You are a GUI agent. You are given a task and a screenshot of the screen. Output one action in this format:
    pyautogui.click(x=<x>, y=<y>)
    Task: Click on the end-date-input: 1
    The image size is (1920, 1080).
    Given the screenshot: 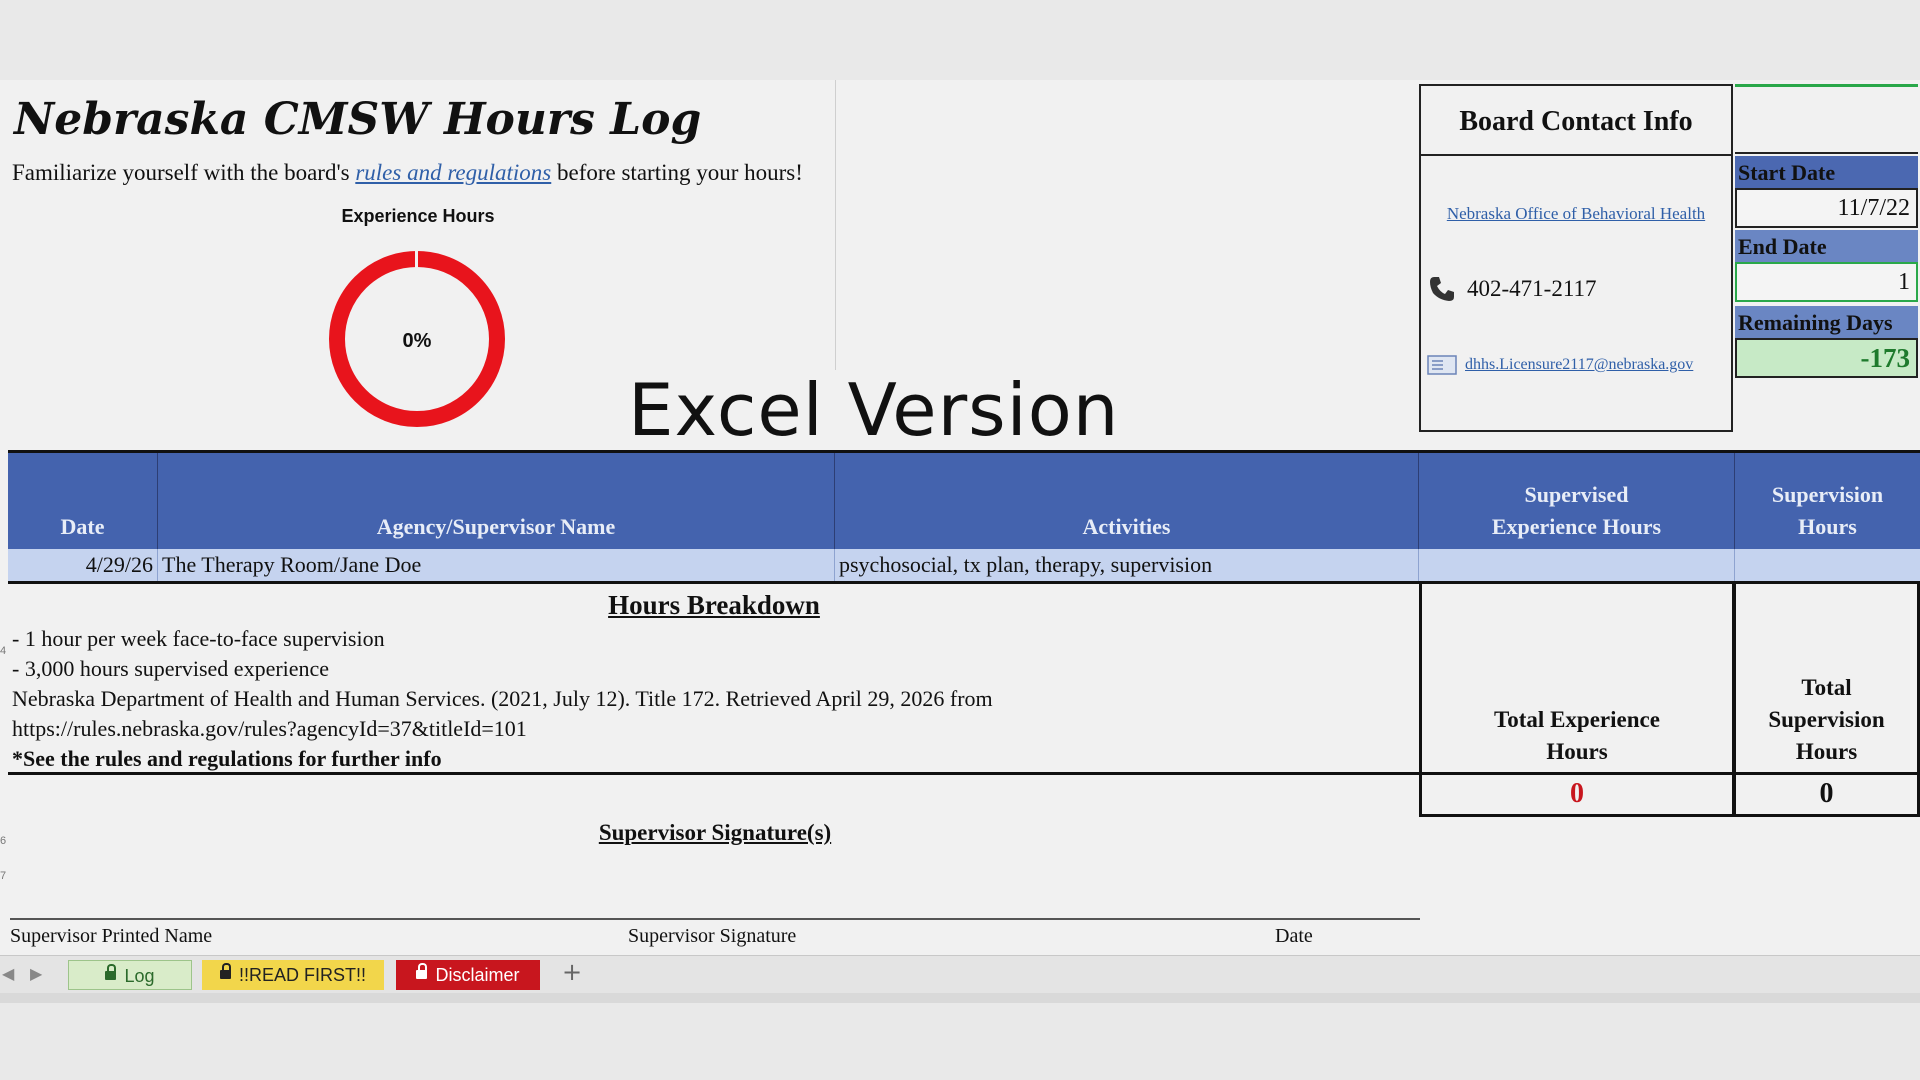 What is the action you would take?
    pyautogui.click(x=1826, y=282)
    